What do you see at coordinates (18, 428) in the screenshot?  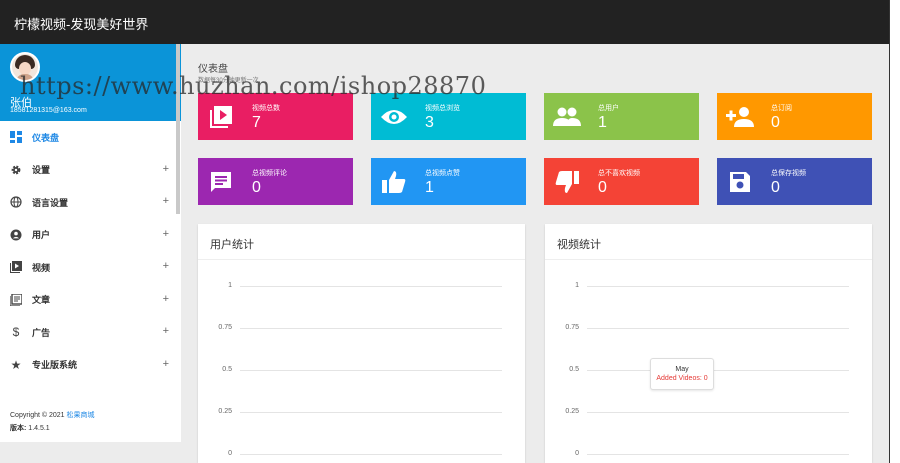 I see `version-label: 版本:` at bounding box center [18, 428].